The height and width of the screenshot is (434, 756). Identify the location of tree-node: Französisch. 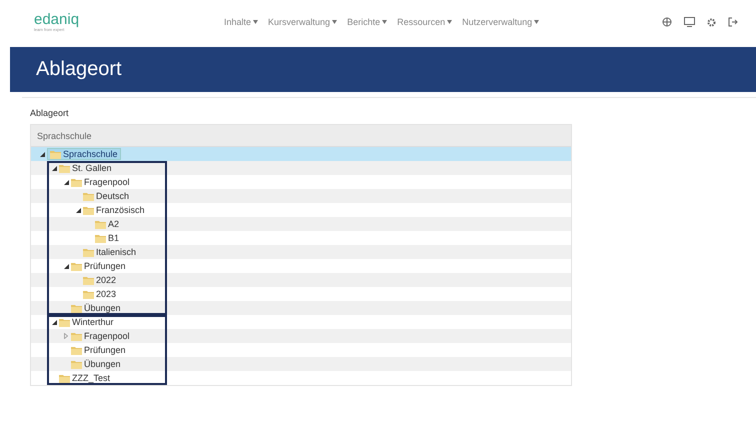
(114, 210).